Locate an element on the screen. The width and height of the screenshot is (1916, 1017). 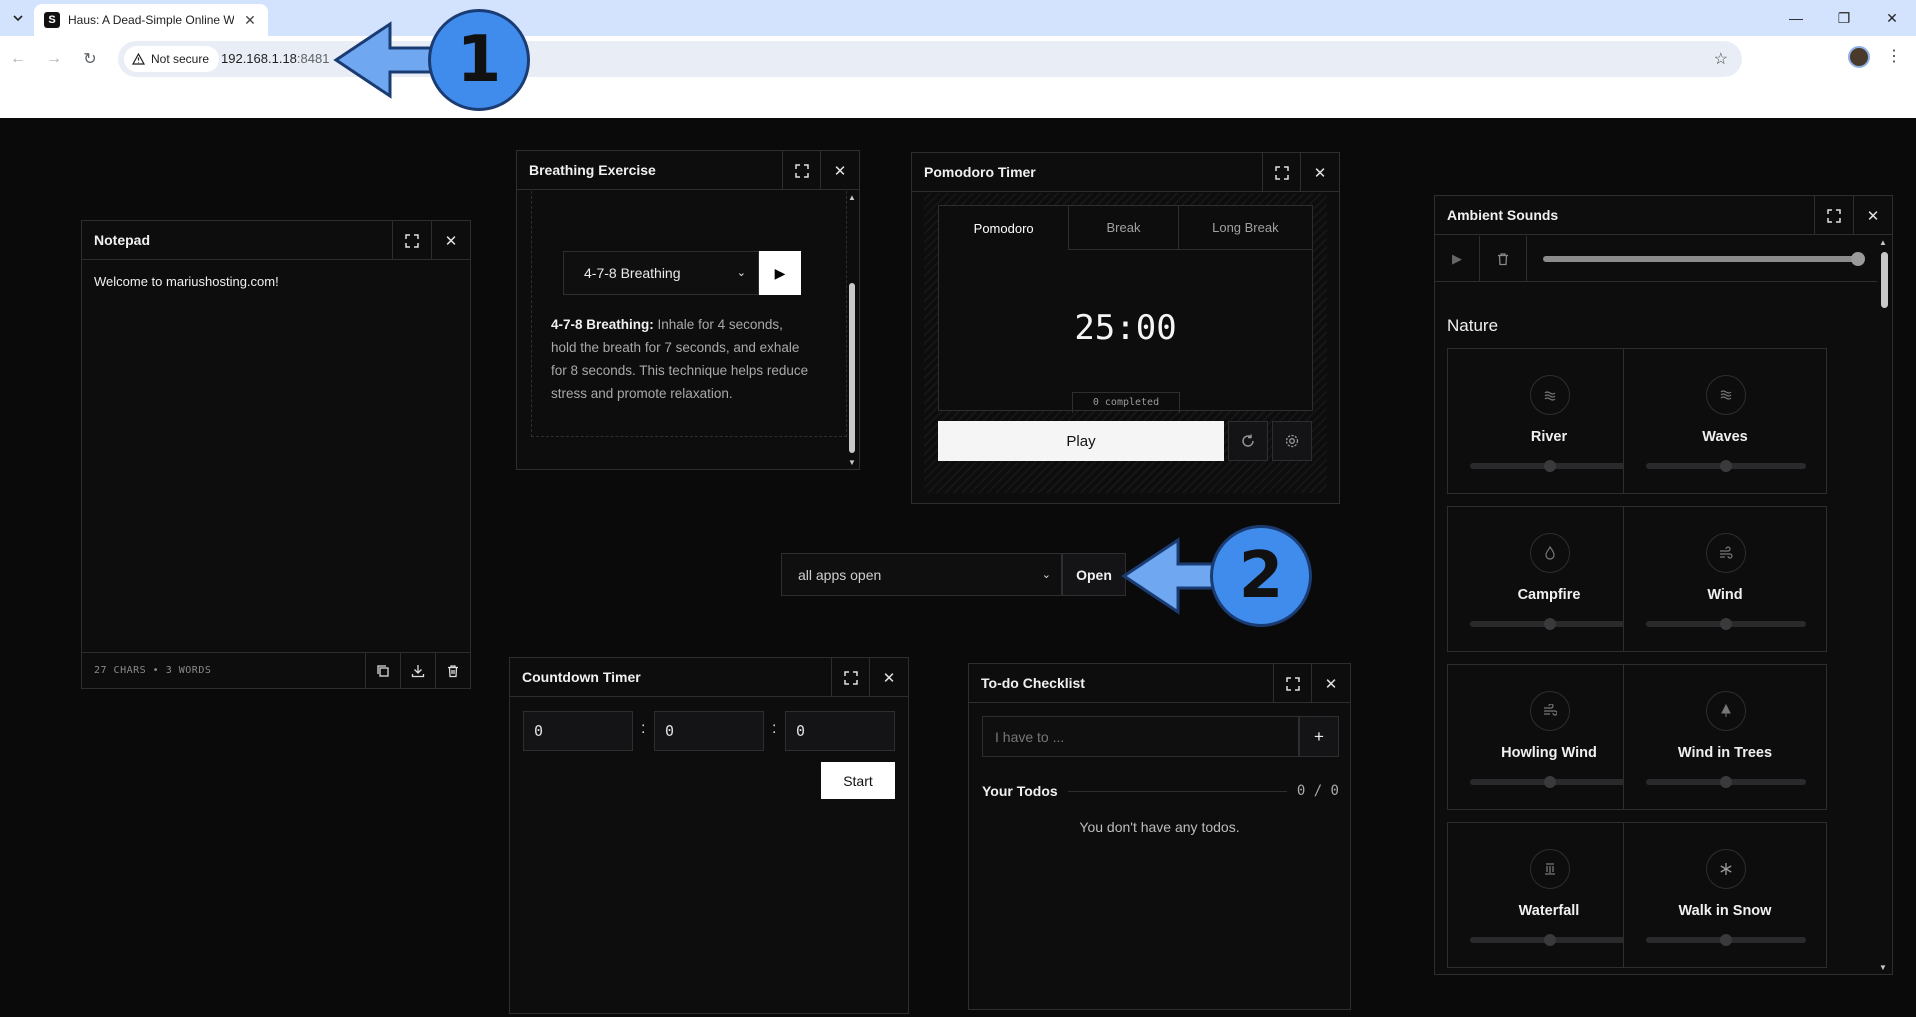
pomodoro-time: 25:00 is located at coordinates (1125, 328).